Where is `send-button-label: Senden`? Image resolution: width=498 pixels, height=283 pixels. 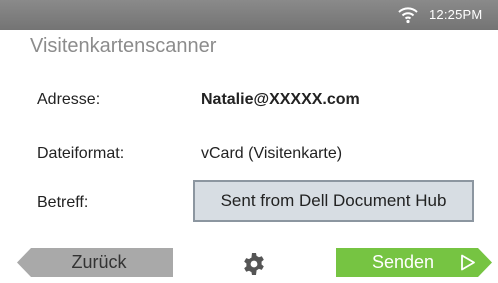
send-button-label: Senden is located at coordinates (403, 262).